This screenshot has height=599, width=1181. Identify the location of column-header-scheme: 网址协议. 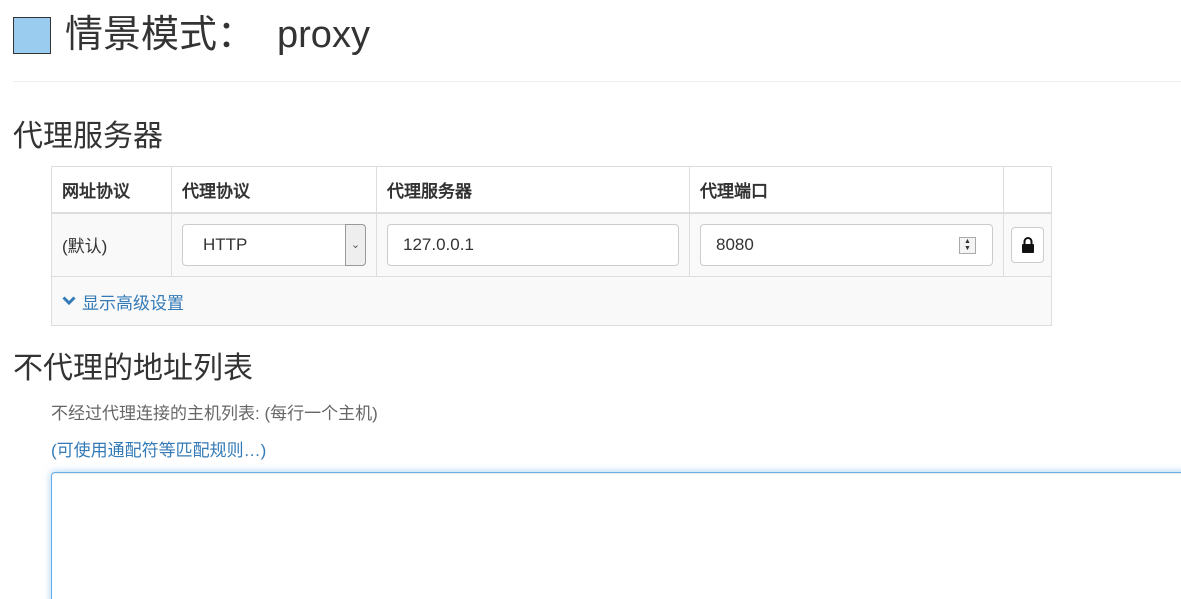
(111, 190).